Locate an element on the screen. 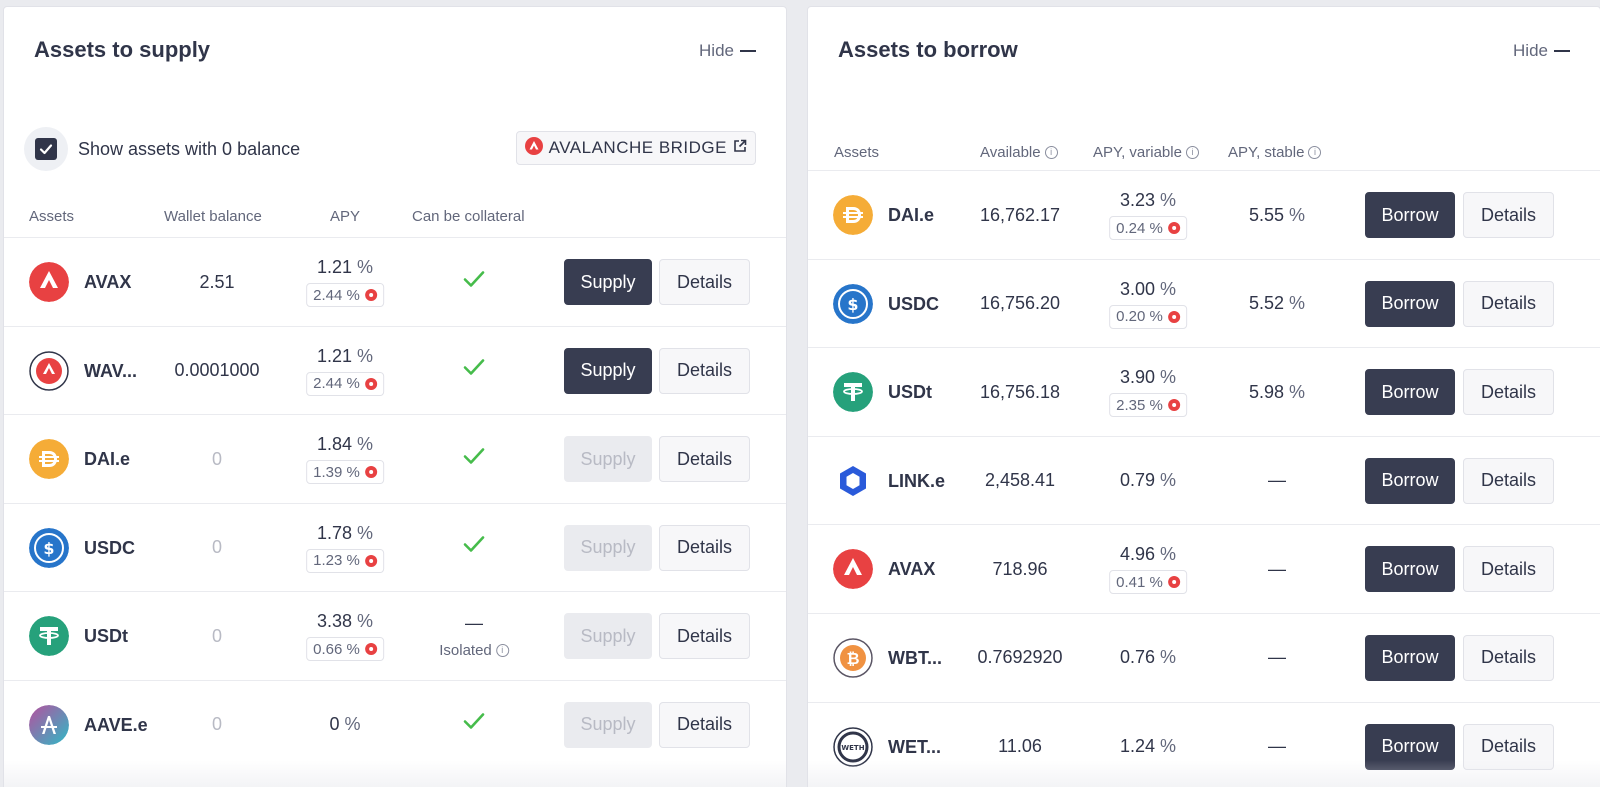  checkbox-checked-icon is located at coordinates (46, 149).